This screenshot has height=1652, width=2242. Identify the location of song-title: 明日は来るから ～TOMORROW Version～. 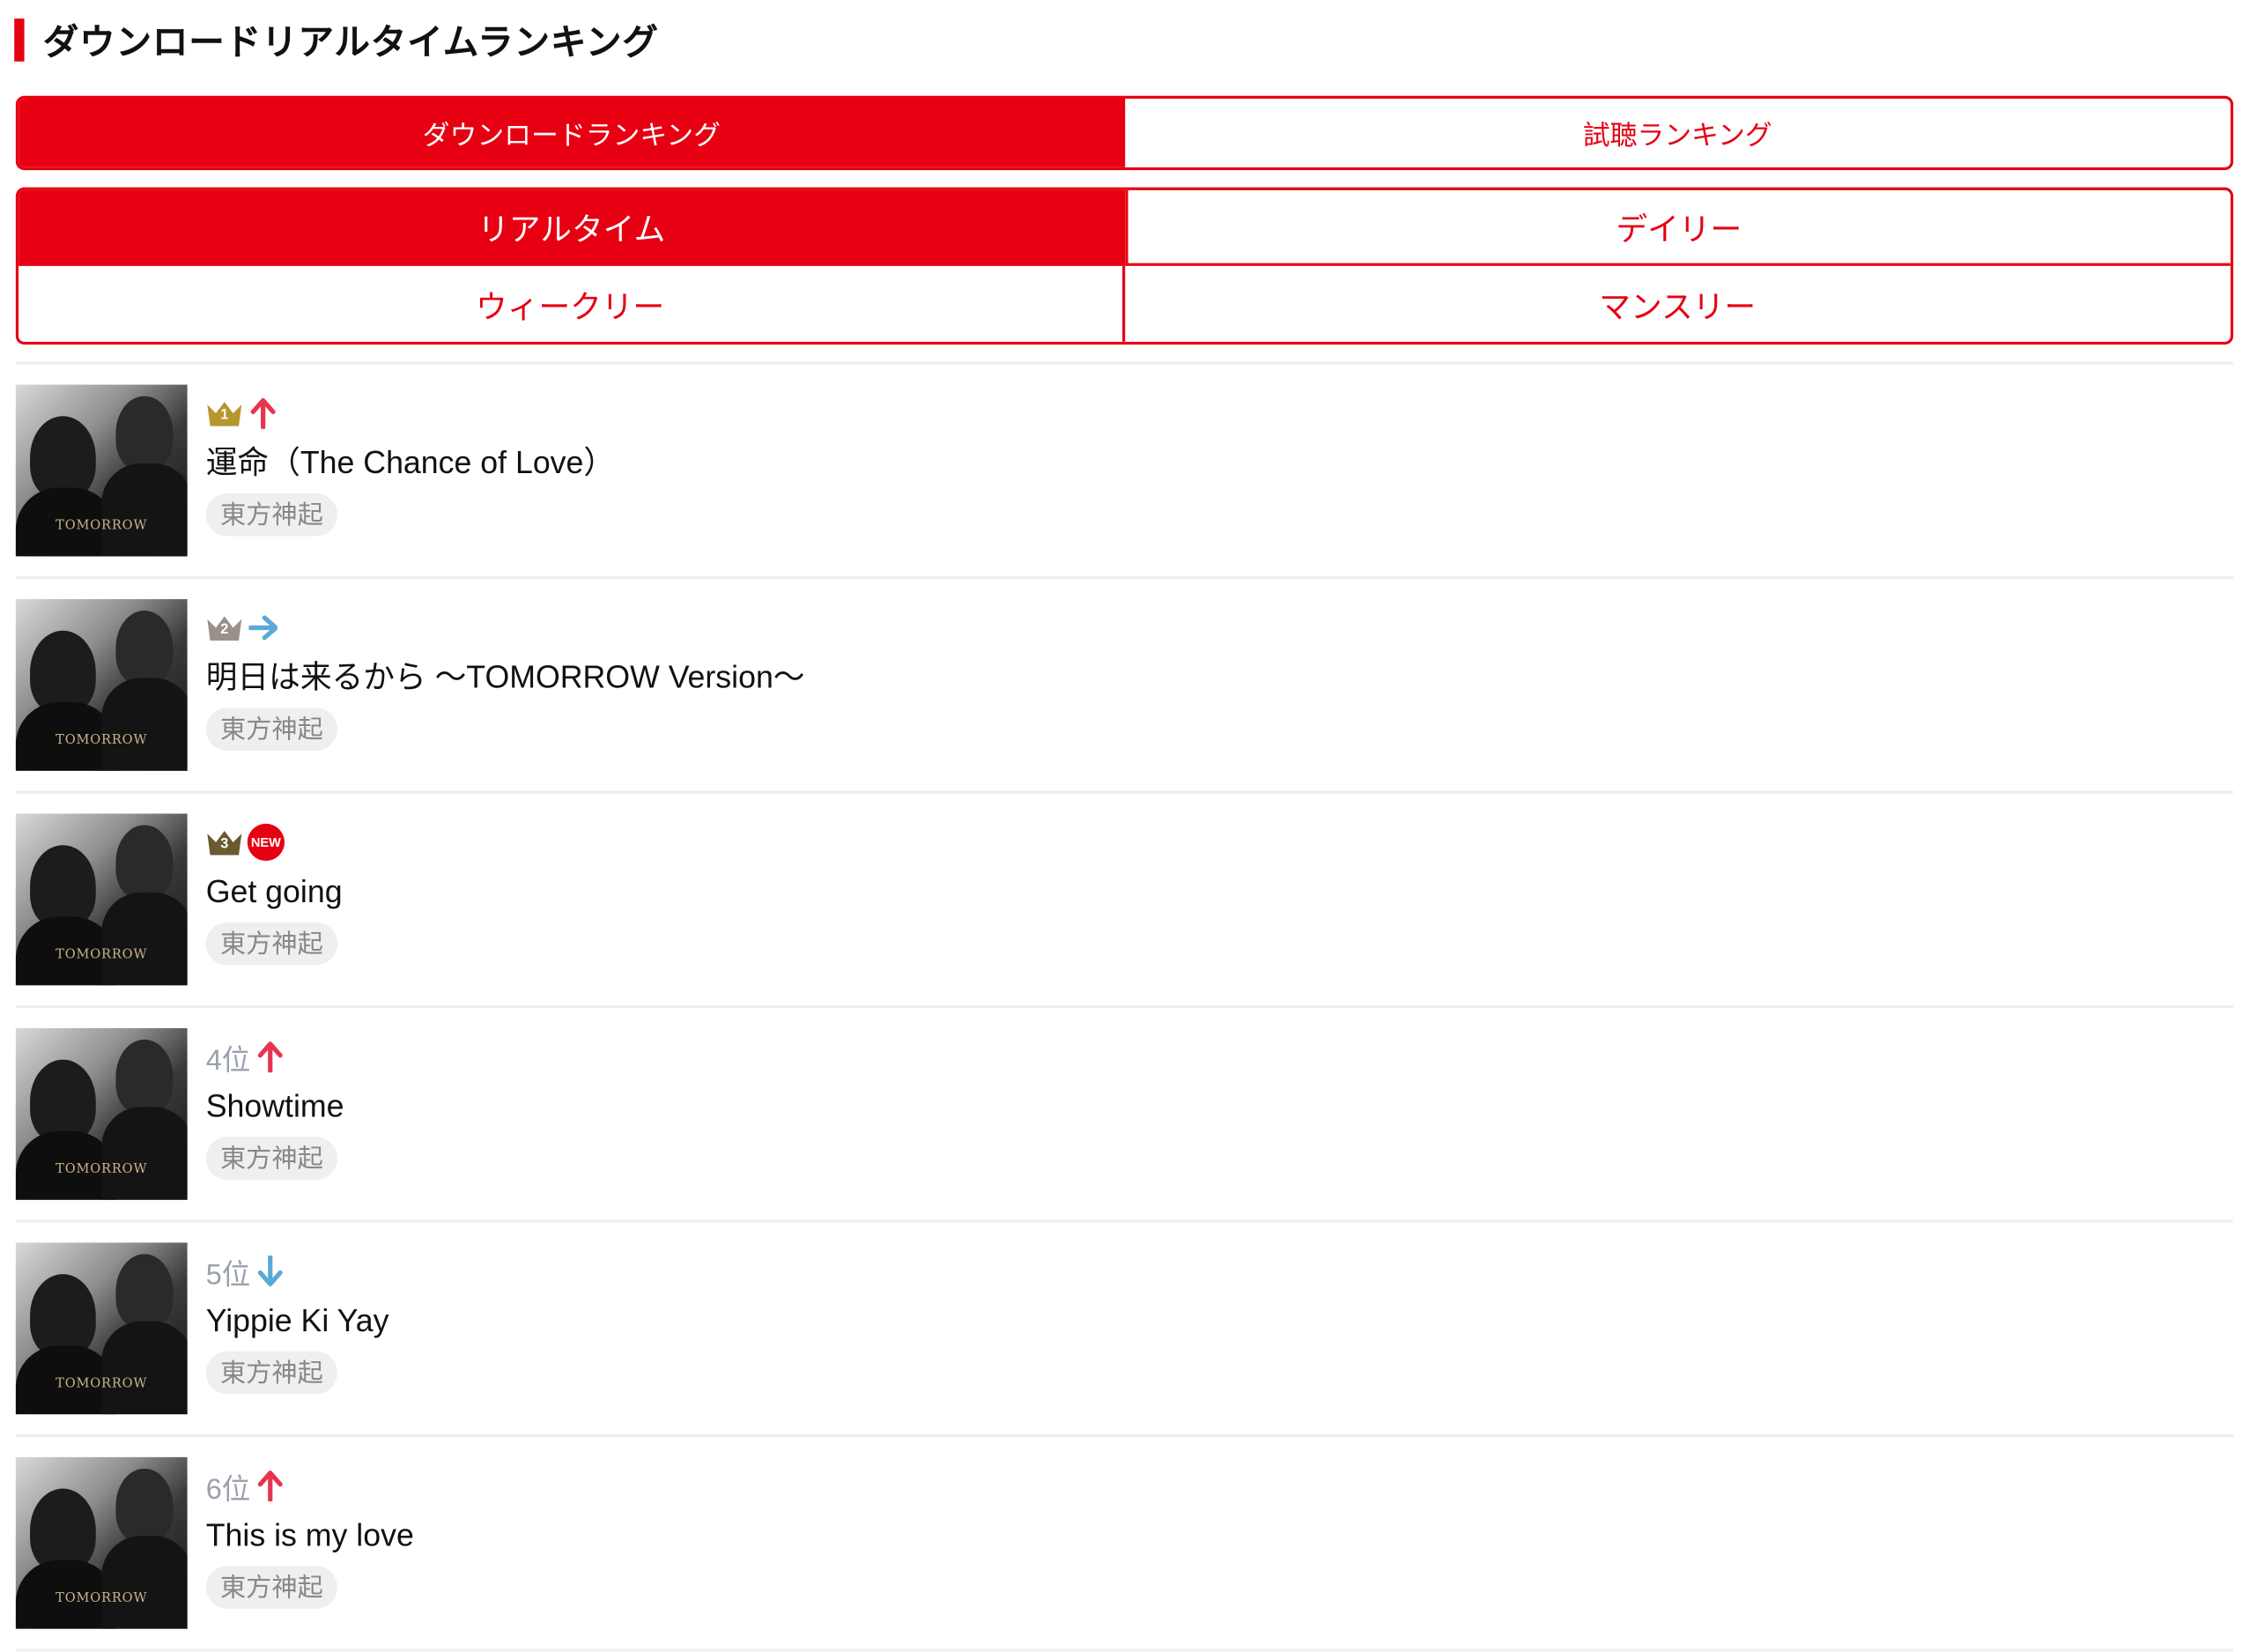
(505, 678).